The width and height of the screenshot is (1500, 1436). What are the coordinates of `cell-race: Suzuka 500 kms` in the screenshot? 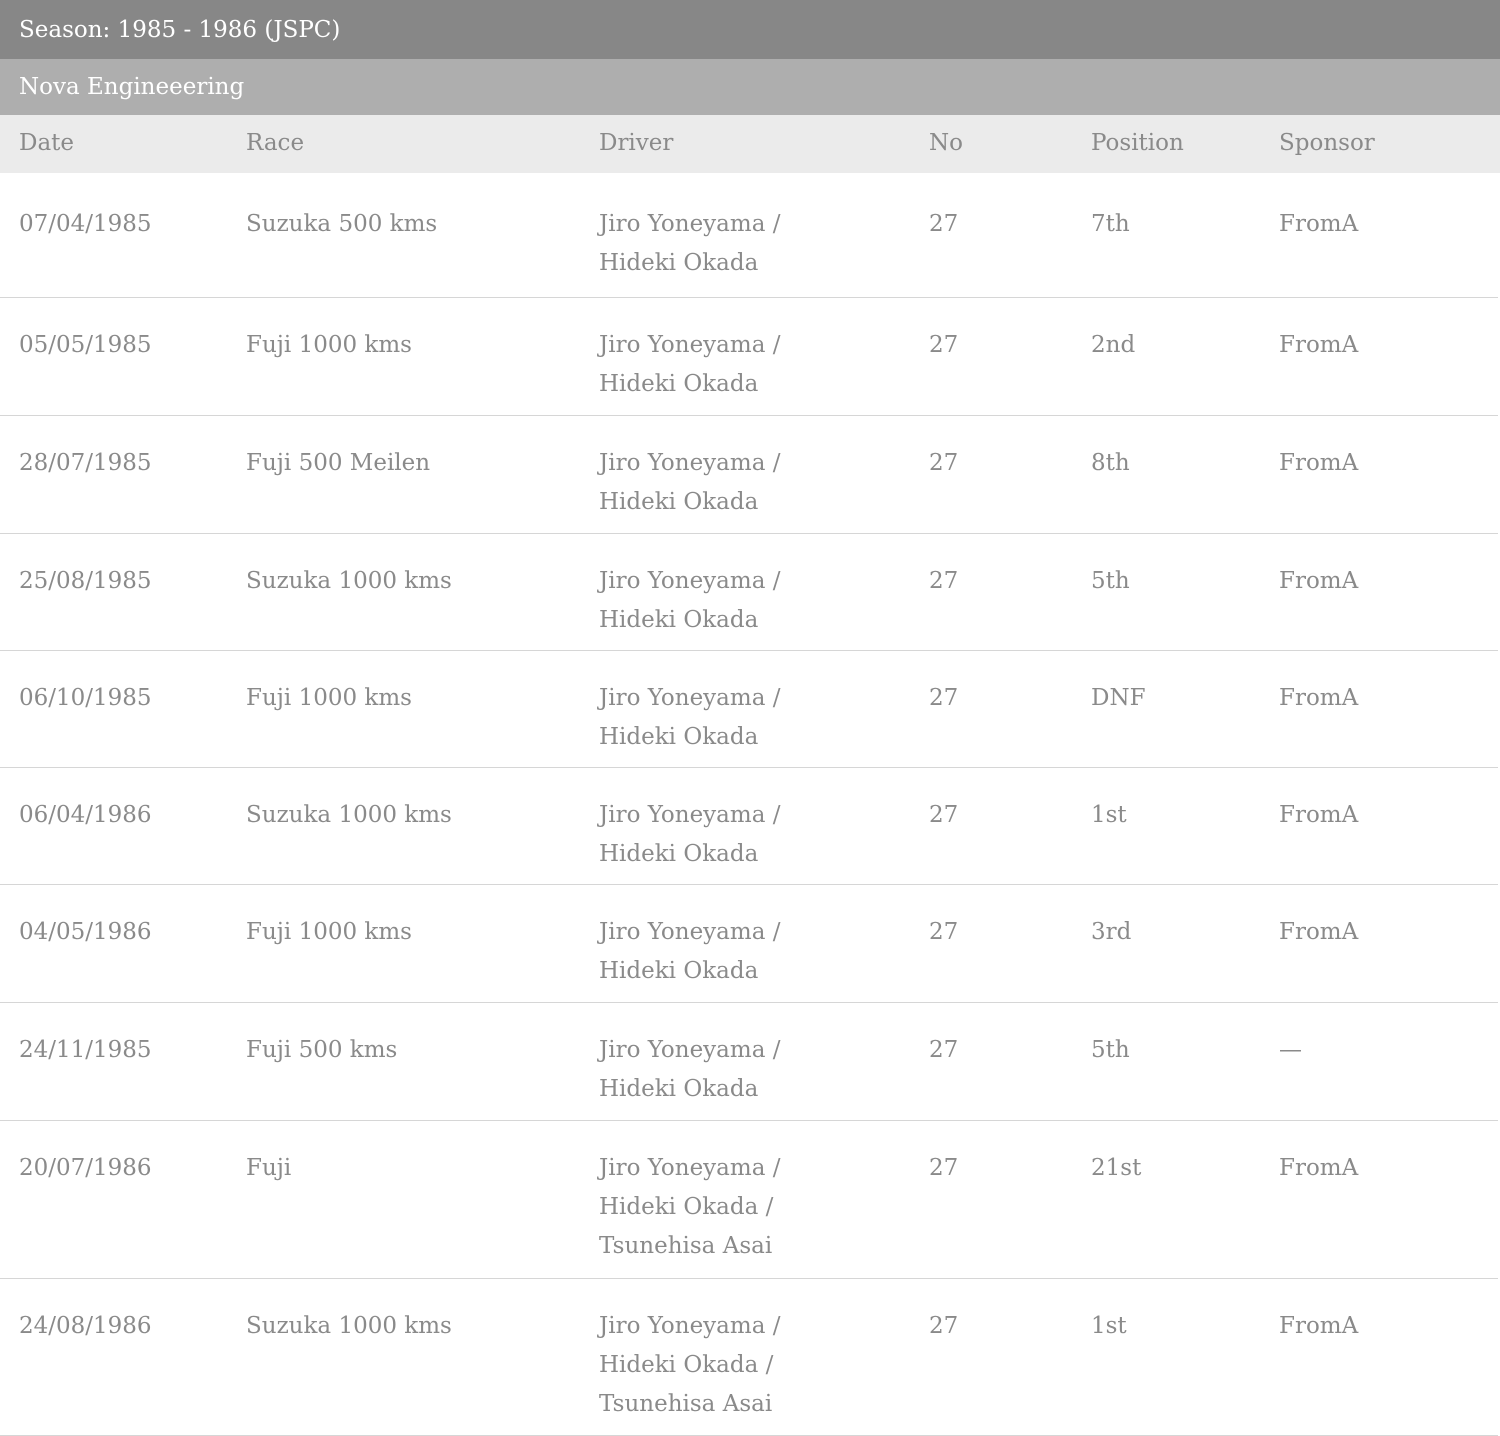 It's located at (342, 224).